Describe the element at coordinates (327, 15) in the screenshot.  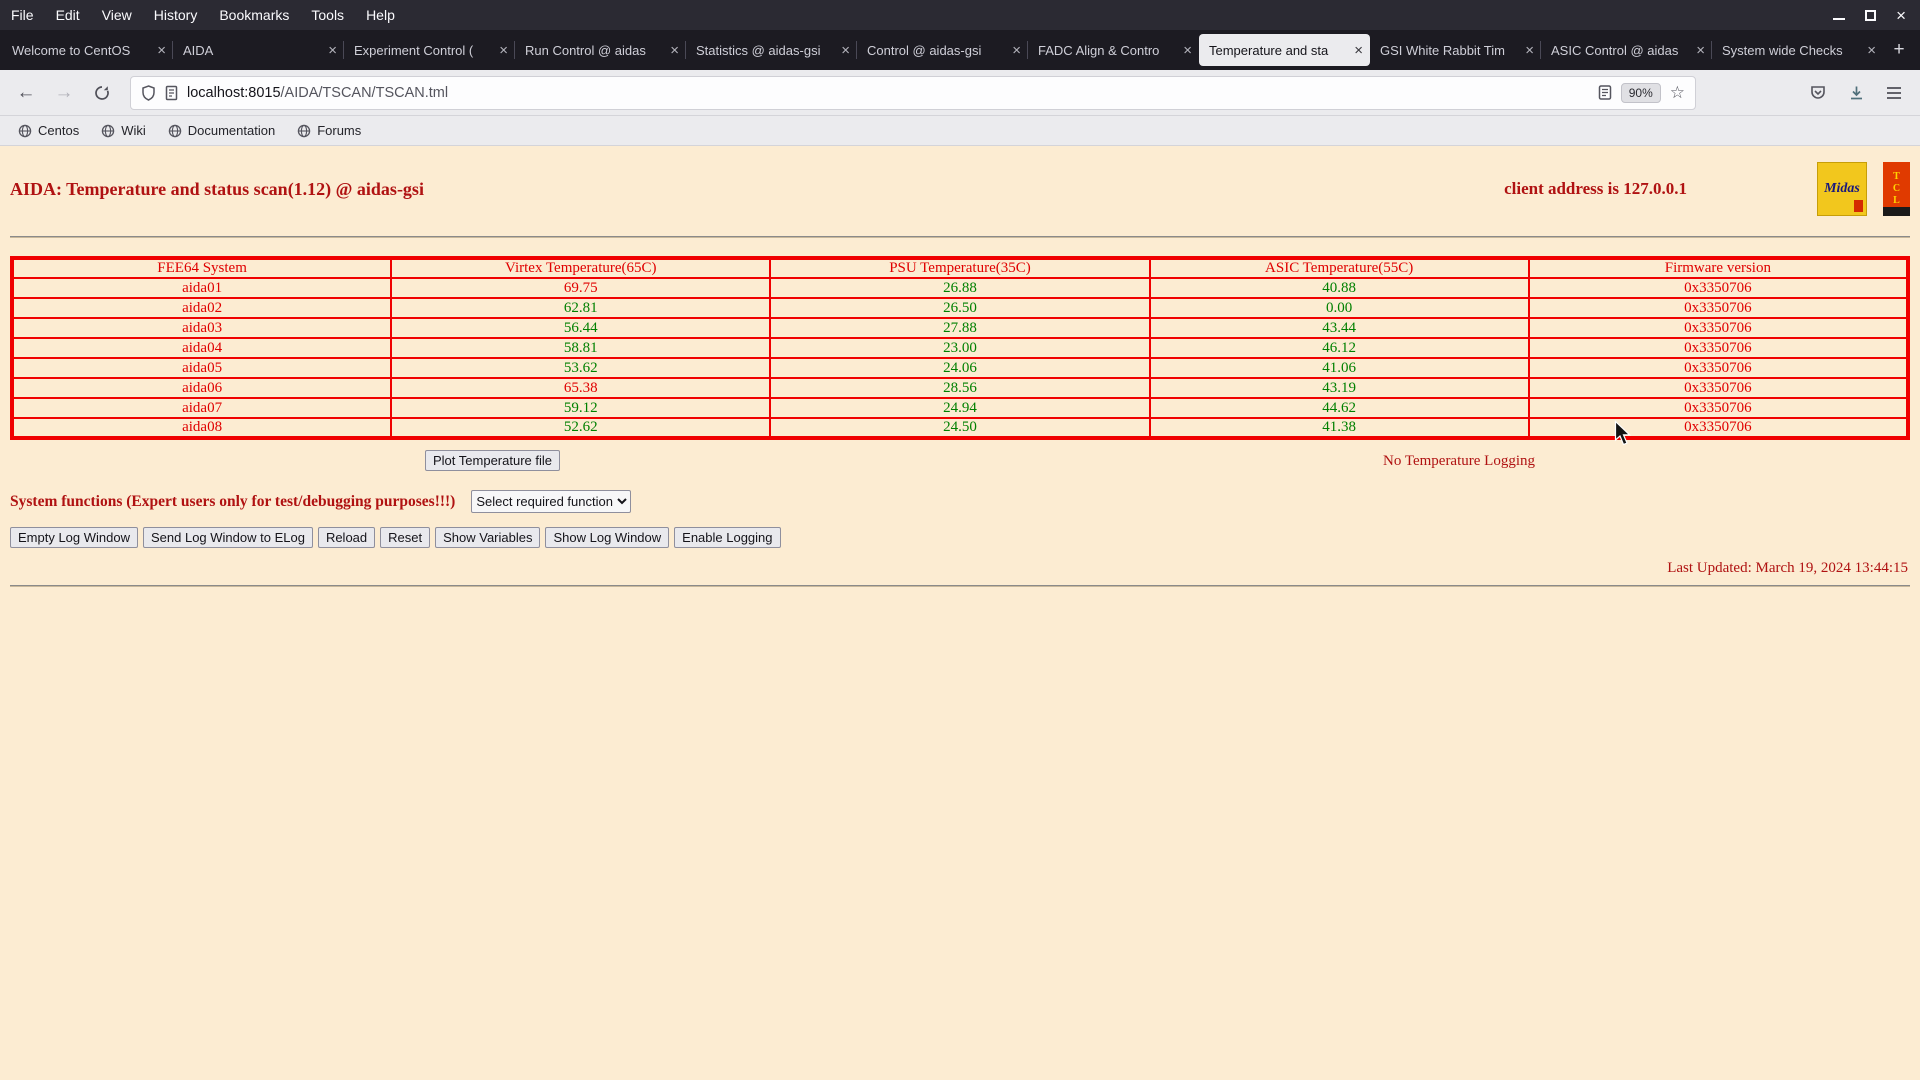
I see `menu-tools: Tools` at that location.